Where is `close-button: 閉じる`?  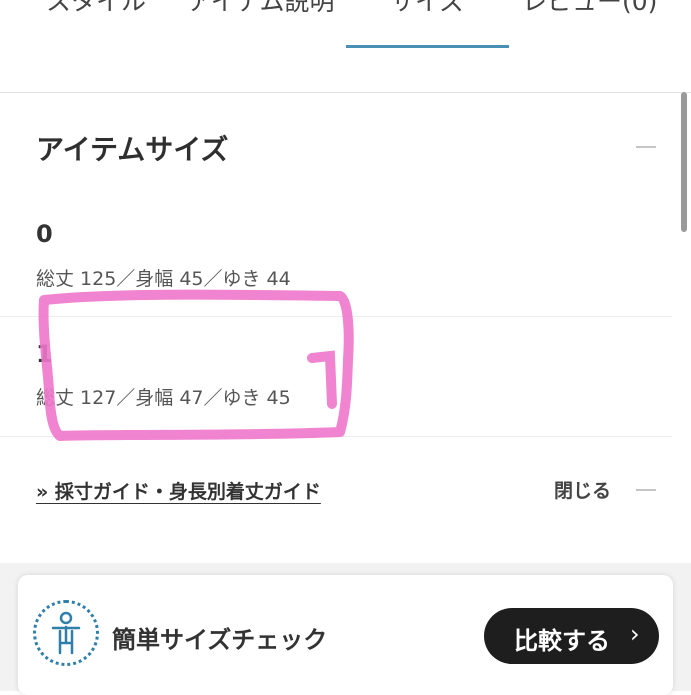 close-button: 閉じる is located at coordinates (582, 489).